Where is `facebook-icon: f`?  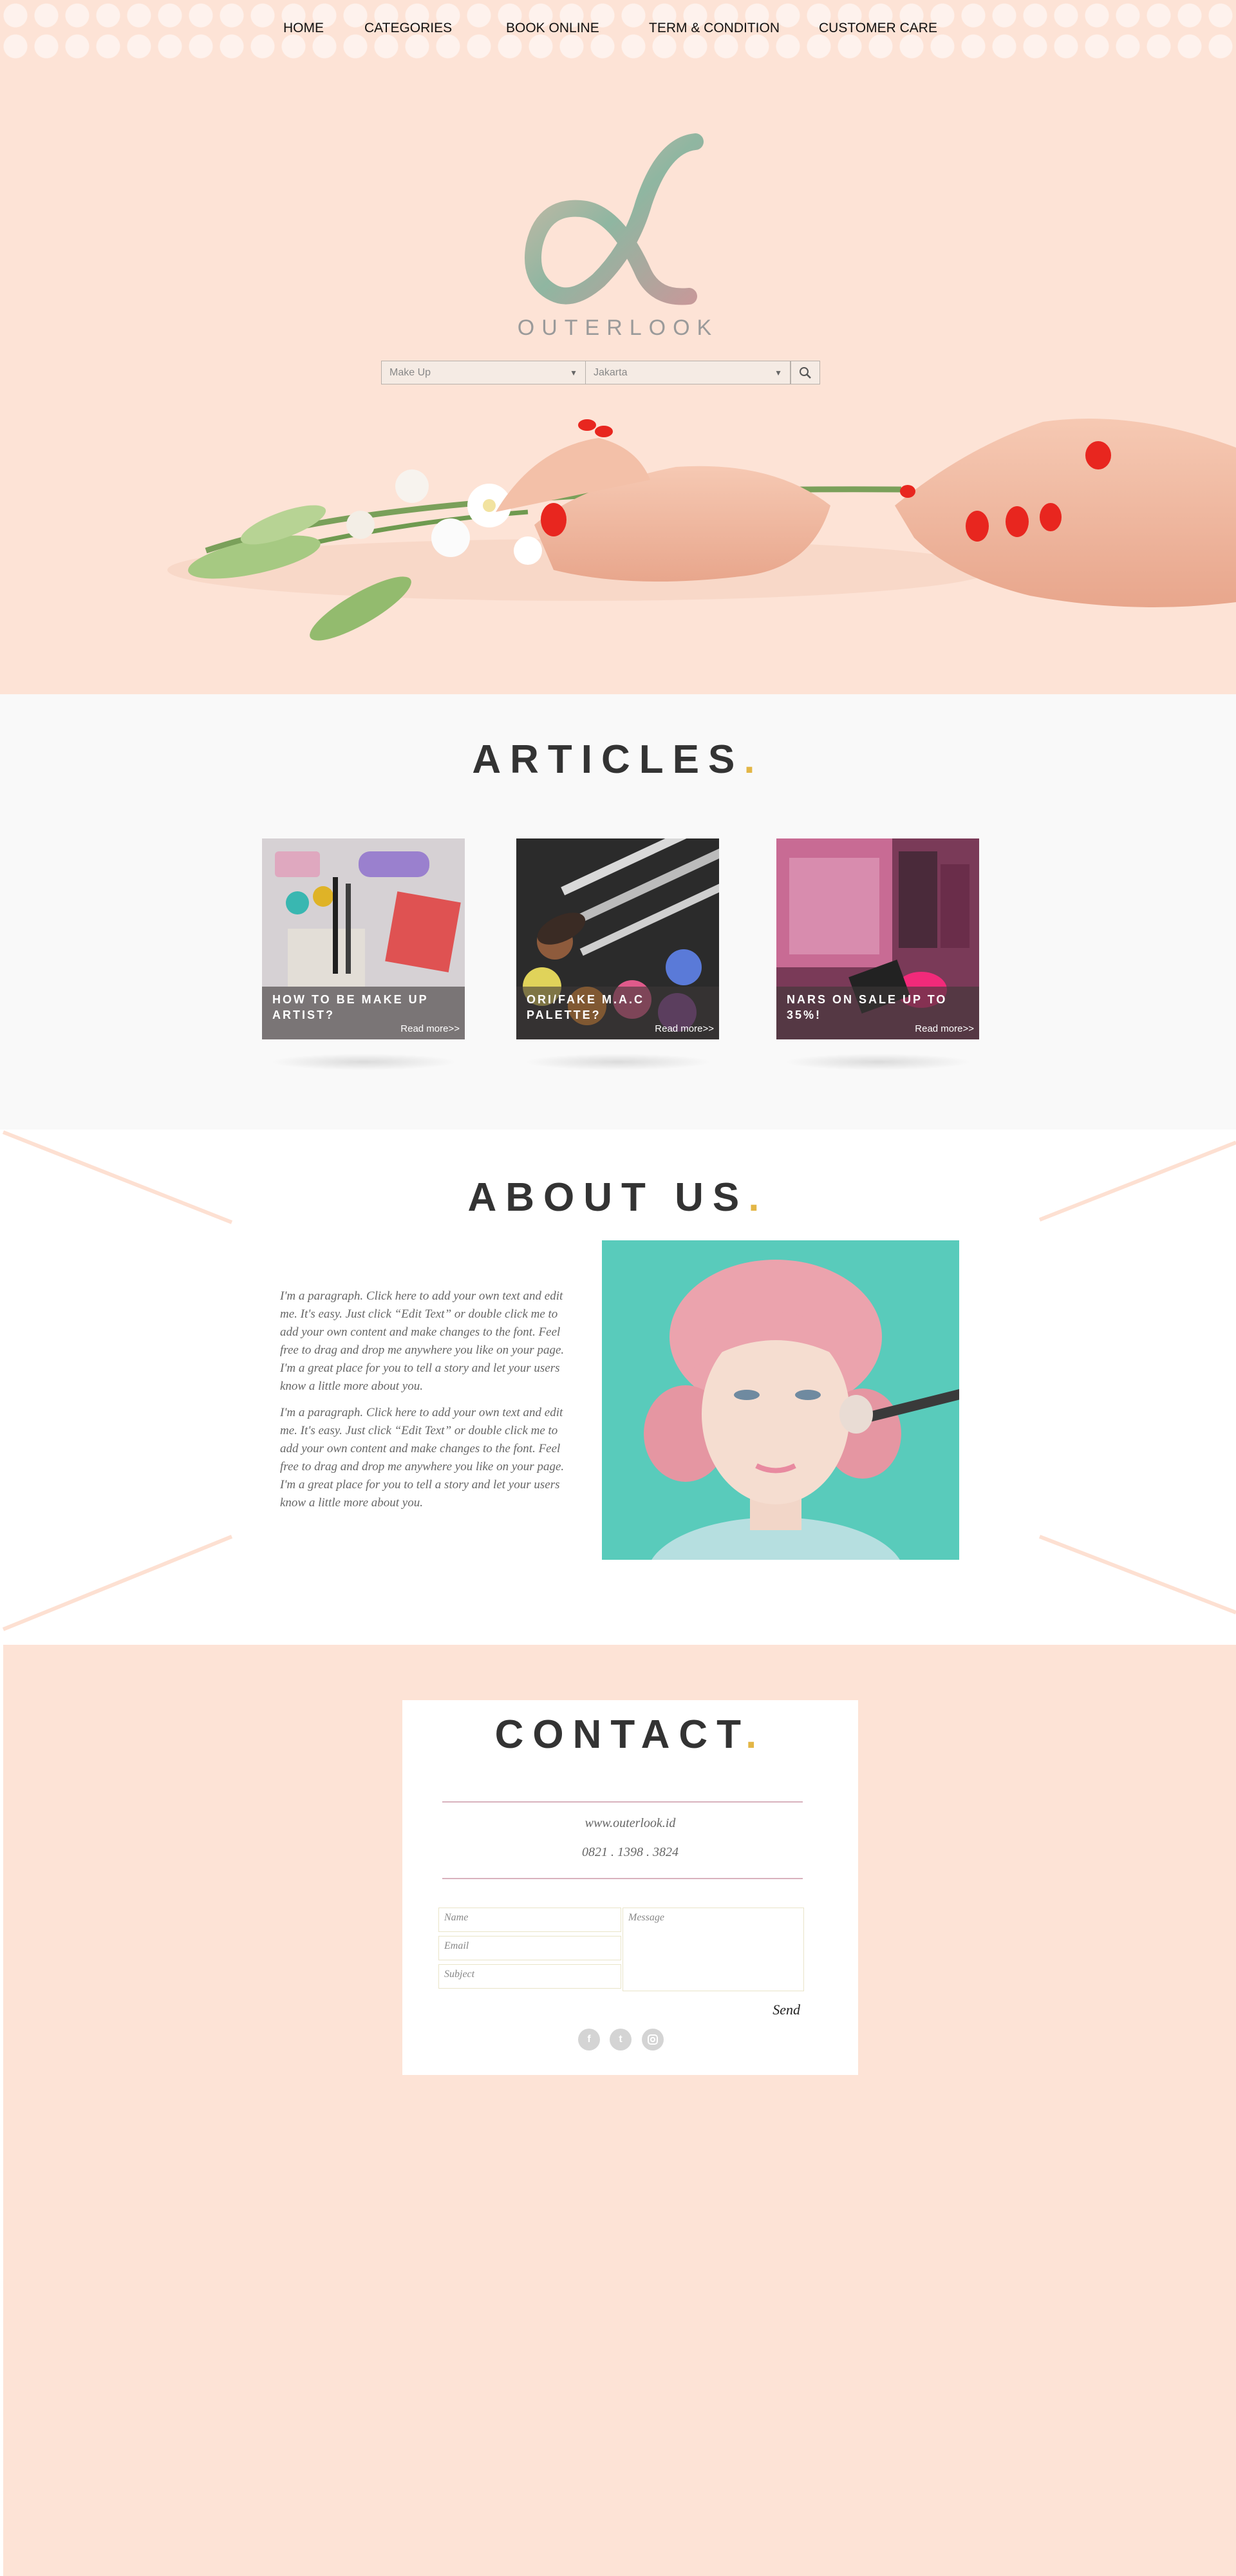
facebook-icon: f is located at coordinates (589, 2039).